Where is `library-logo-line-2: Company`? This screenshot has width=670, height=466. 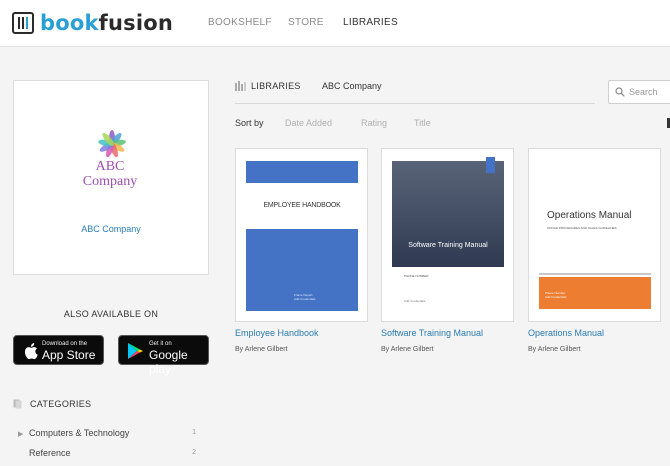 library-logo-line-2: Company is located at coordinates (110, 181).